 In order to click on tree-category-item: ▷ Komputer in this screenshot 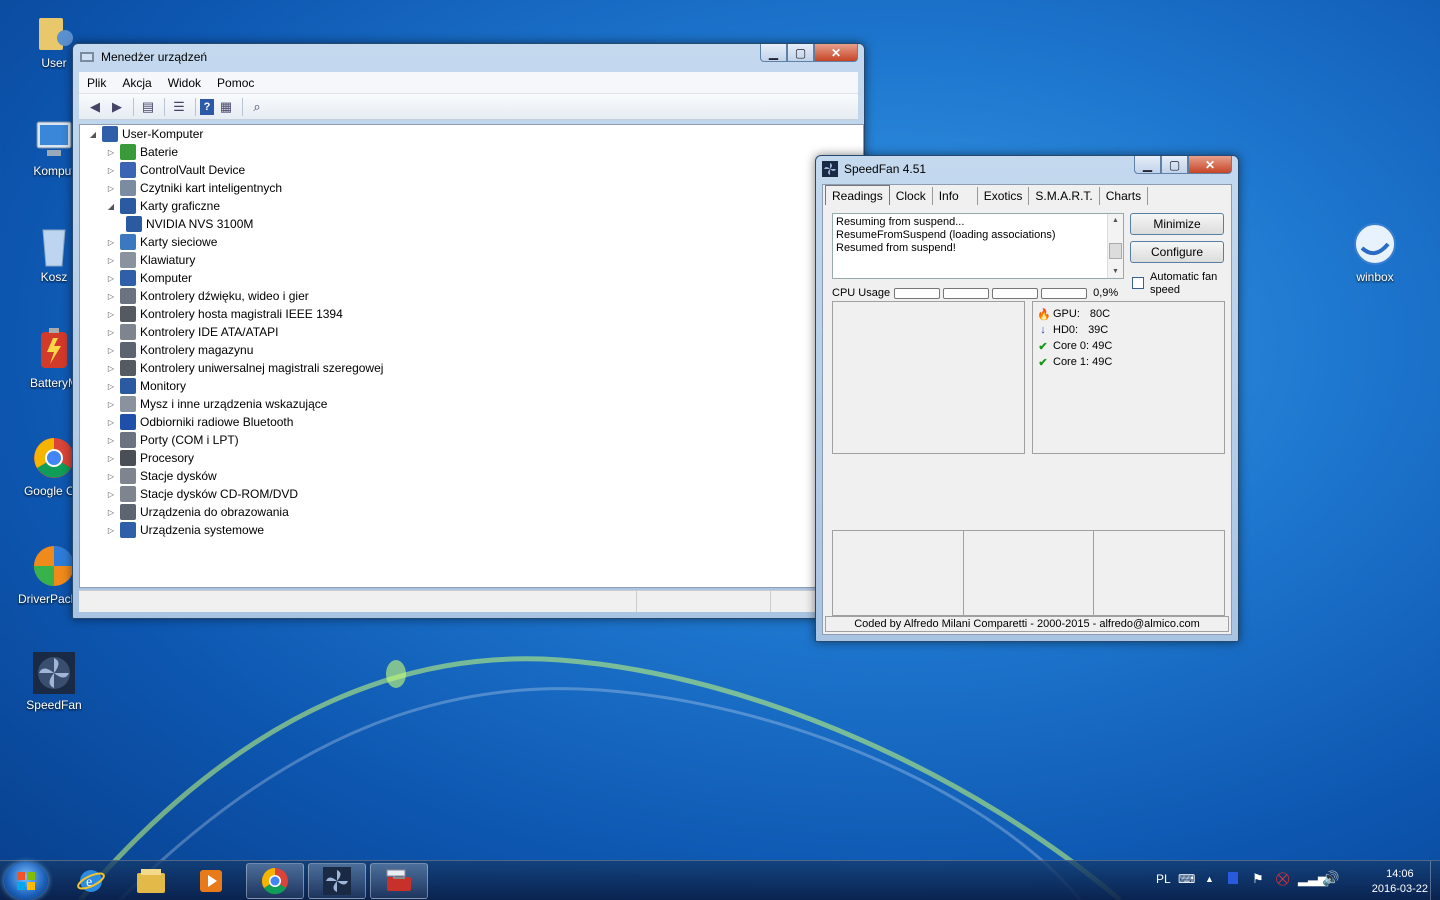, I will do `click(149, 278)`.